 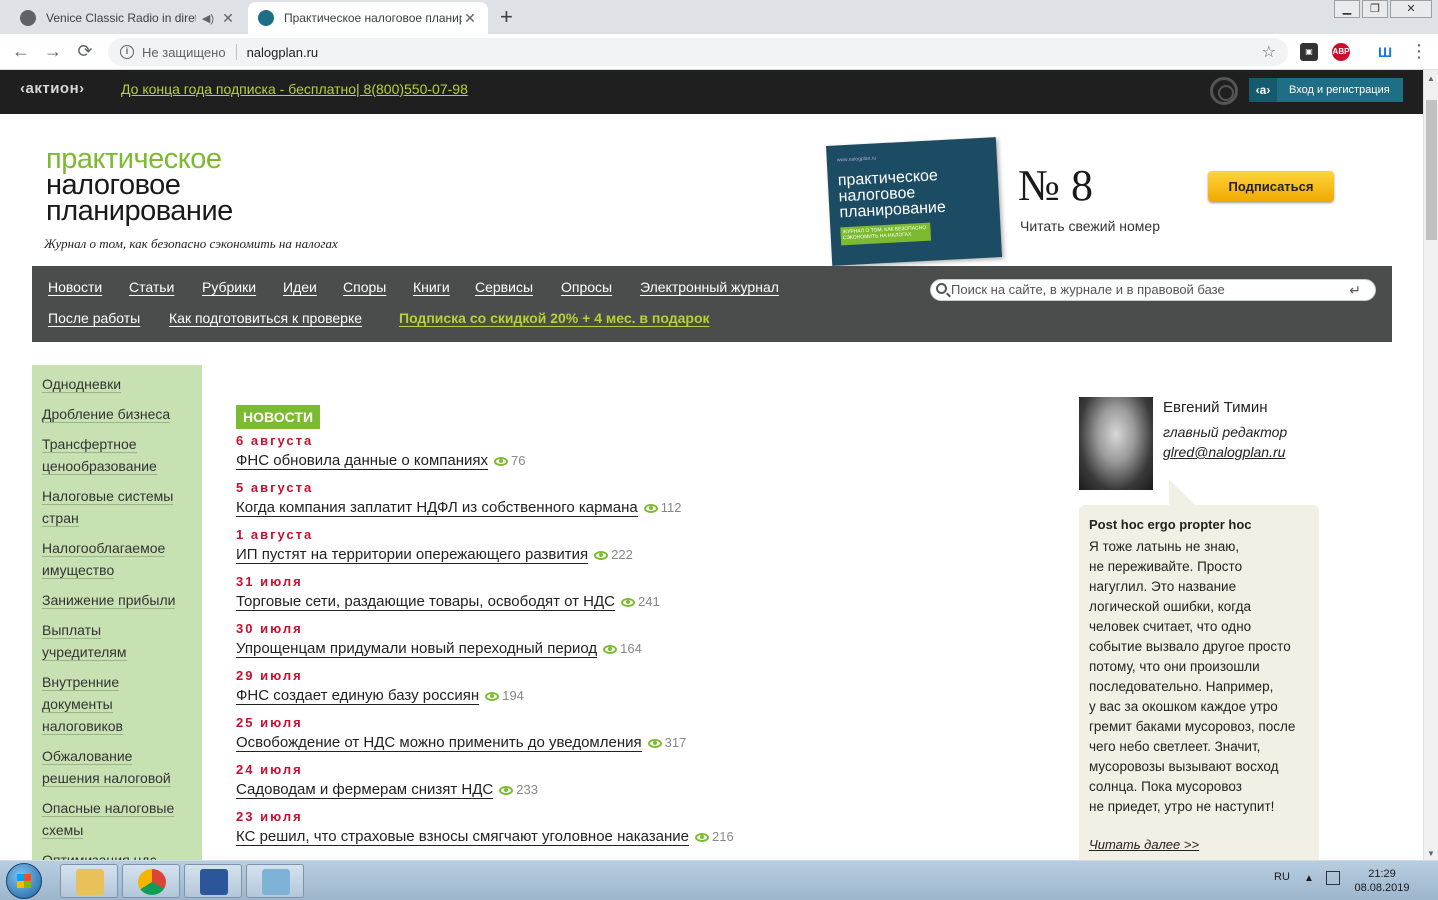 What do you see at coordinates (1431, 853) in the screenshot?
I see `scroll-down-icon: ▼` at bounding box center [1431, 853].